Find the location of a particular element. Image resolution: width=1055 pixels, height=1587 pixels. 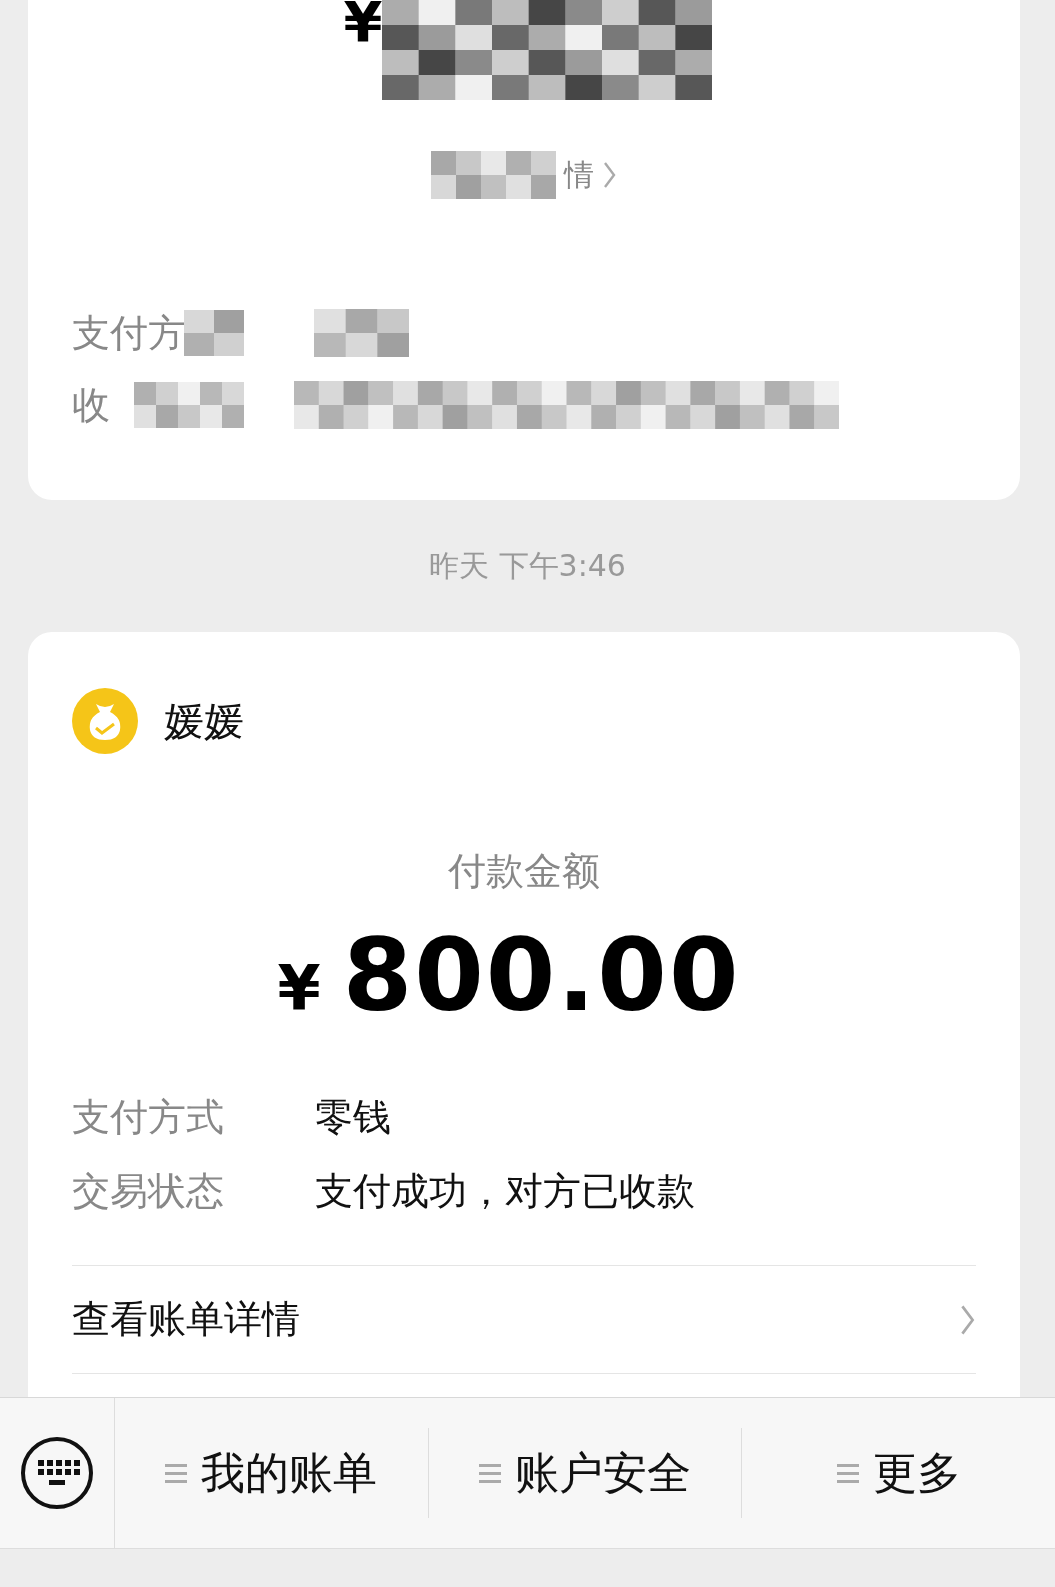

timestamp: 昨天 下午3:46 is located at coordinates (527, 565).